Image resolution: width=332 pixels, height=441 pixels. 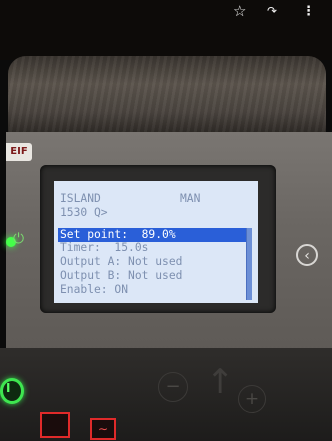 I want to click on chevron-right-icon: ‹, so click(x=307, y=256).